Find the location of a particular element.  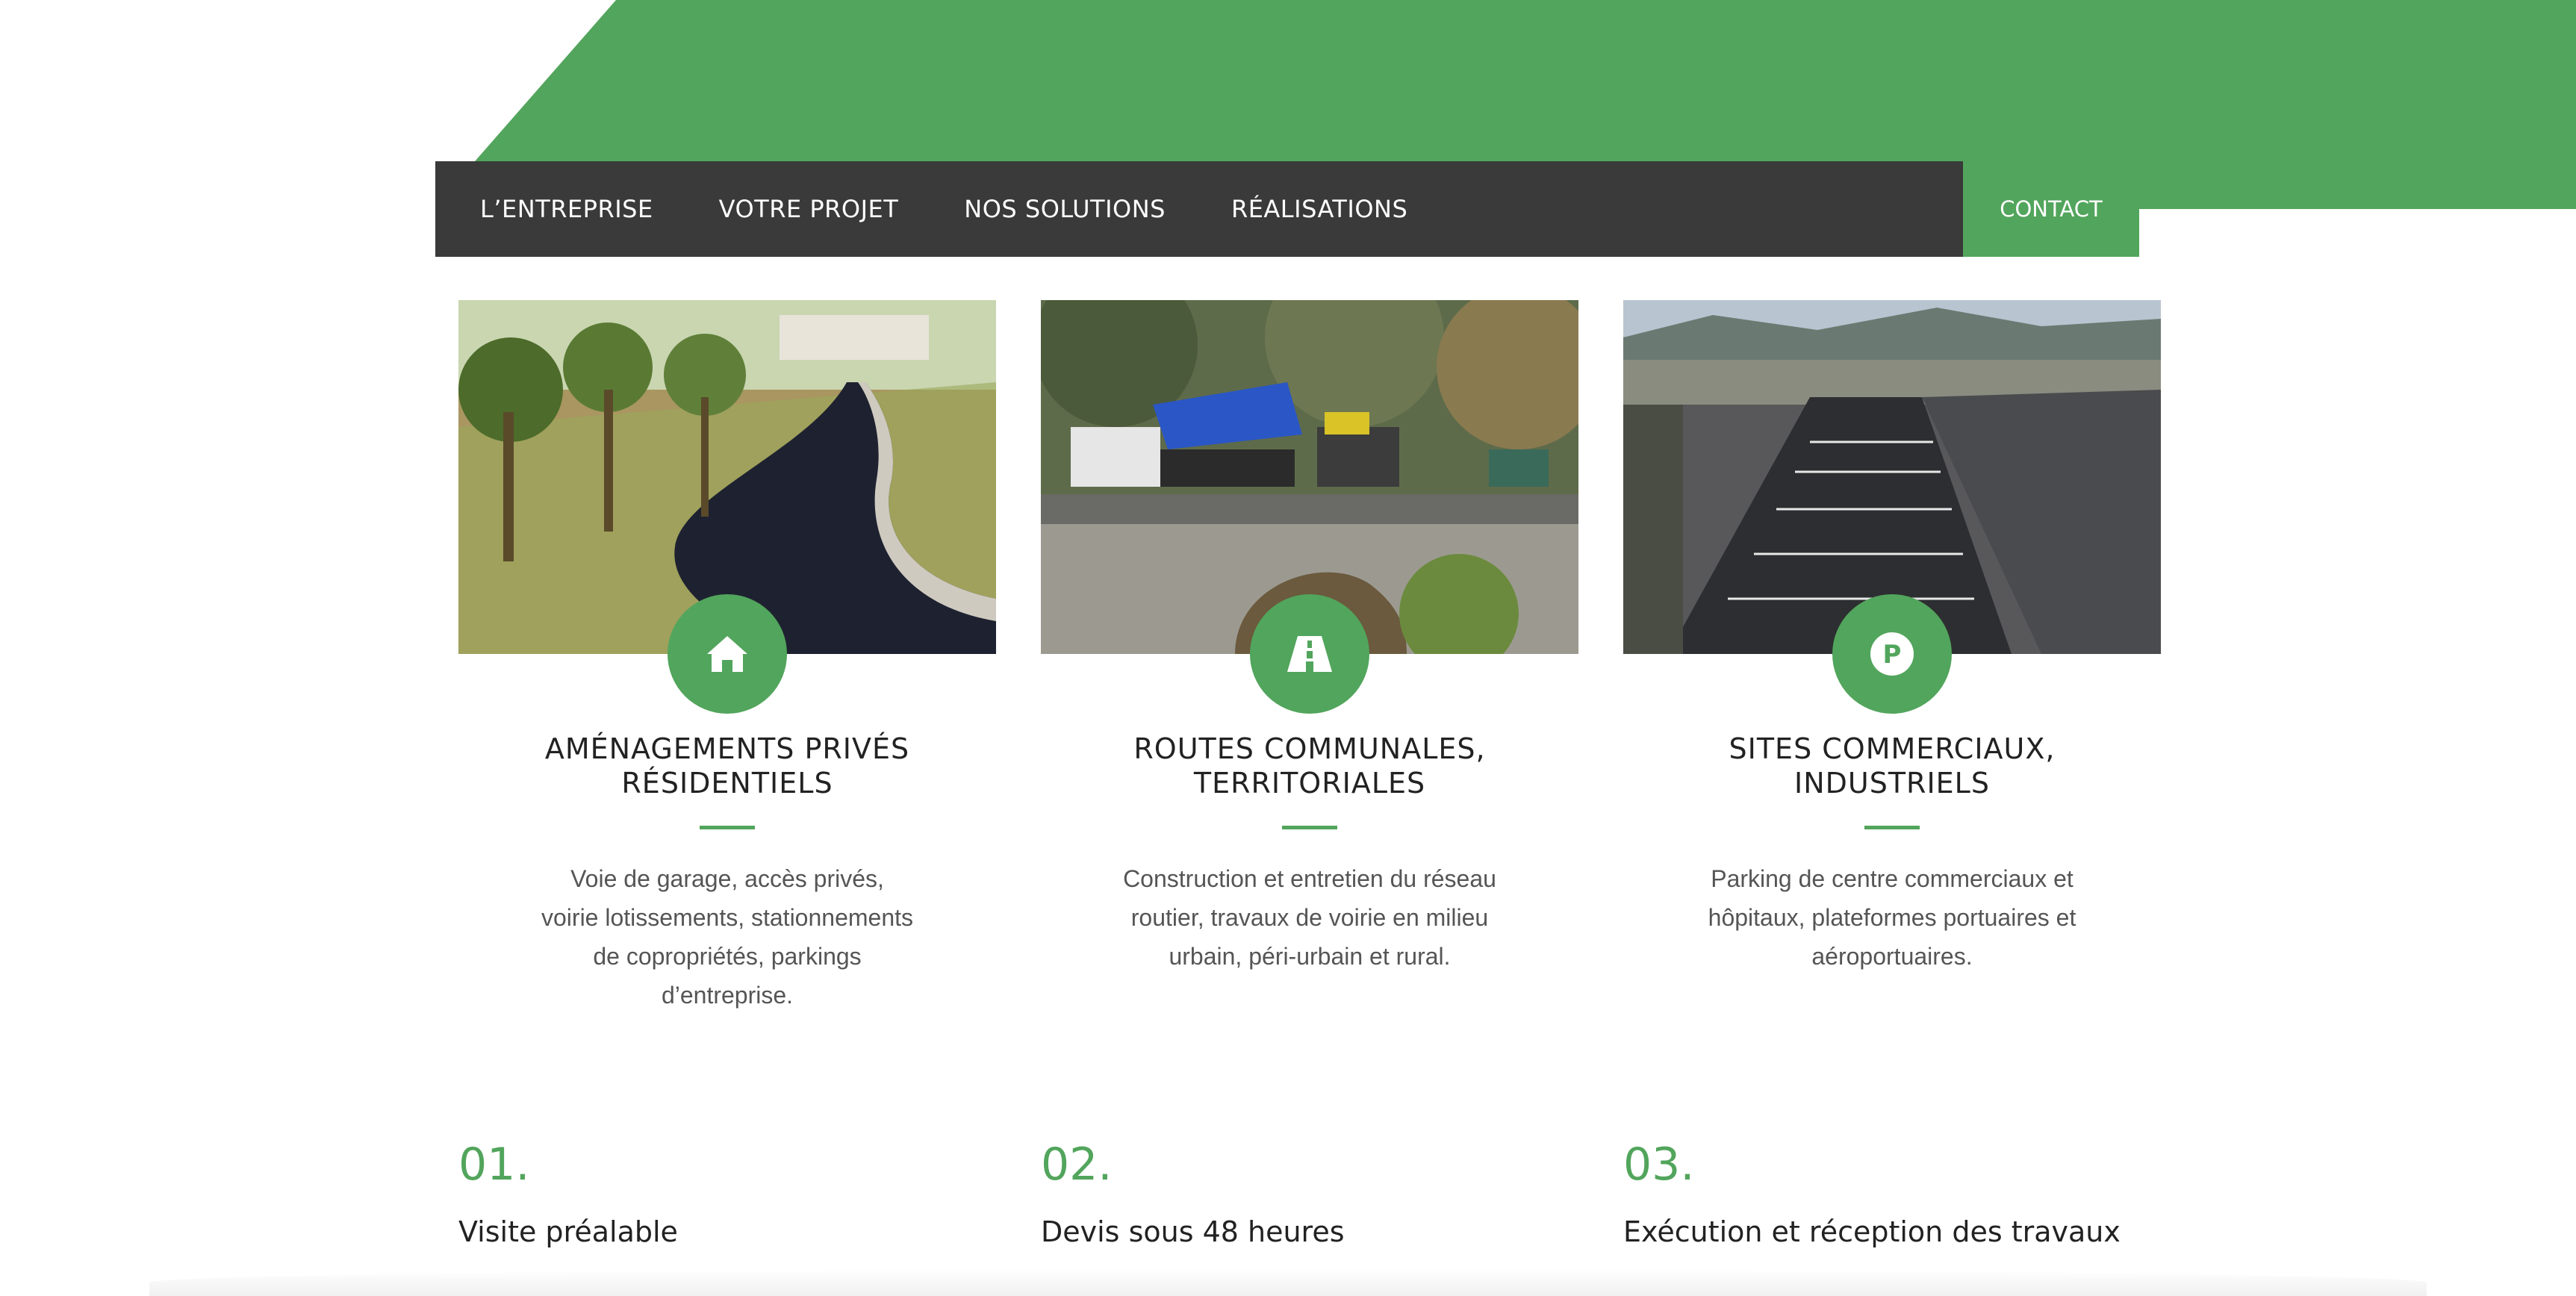

home-icon is located at coordinates (727, 654).